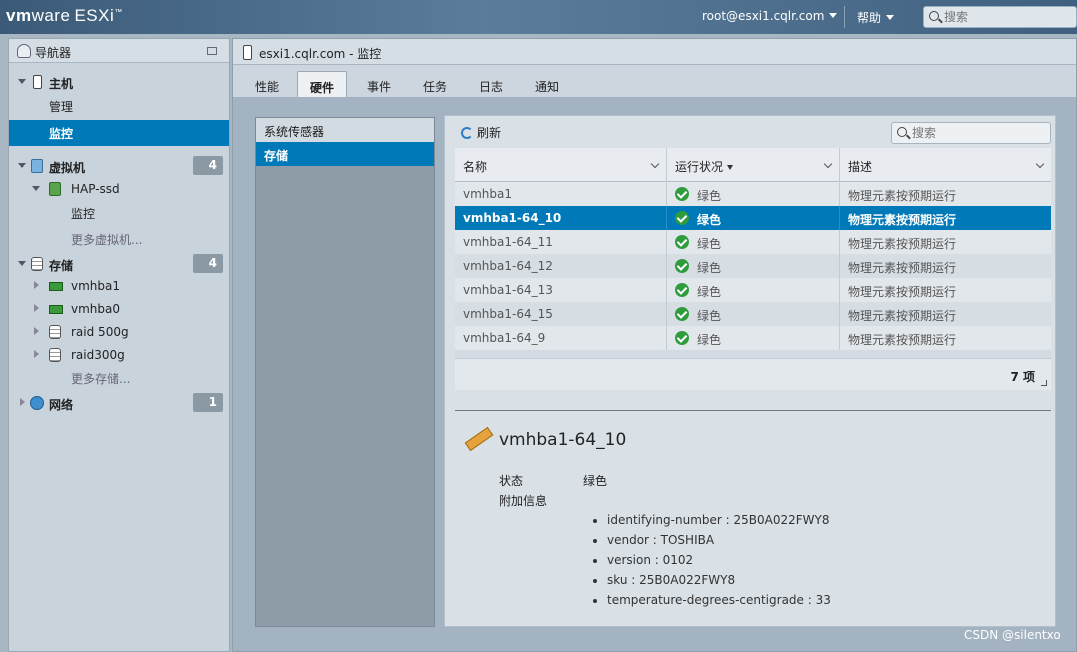 This screenshot has height=652, width=1077. Describe the element at coordinates (508, 290) in the screenshot. I see `cell-text: vmhba1-64_13` at that location.